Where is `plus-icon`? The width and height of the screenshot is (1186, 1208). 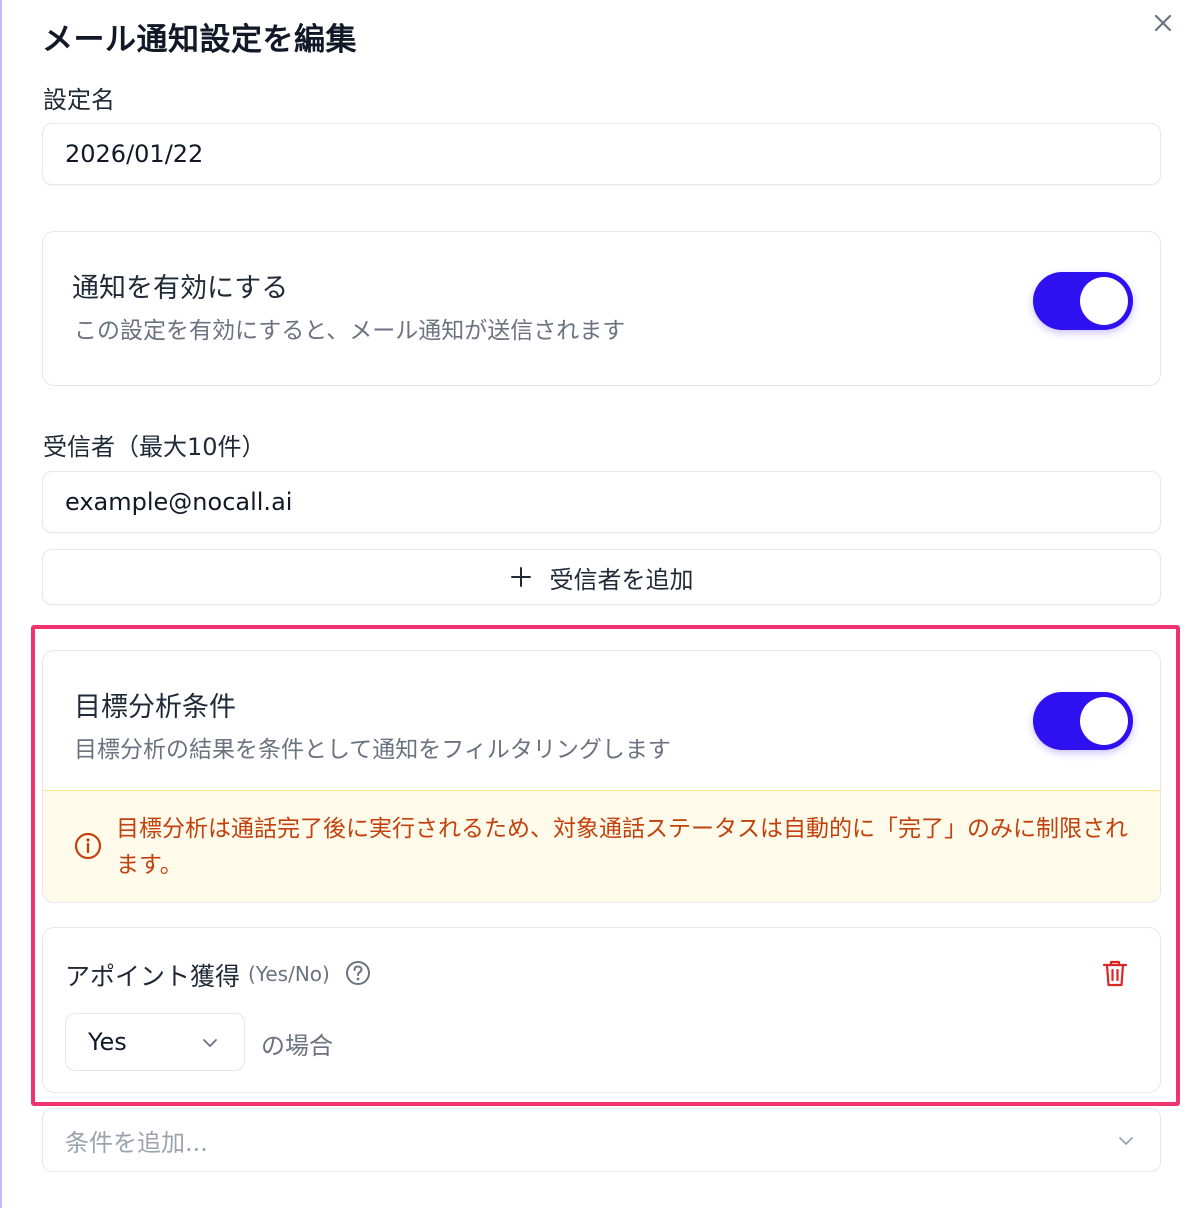
plus-icon is located at coordinates (520, 577).